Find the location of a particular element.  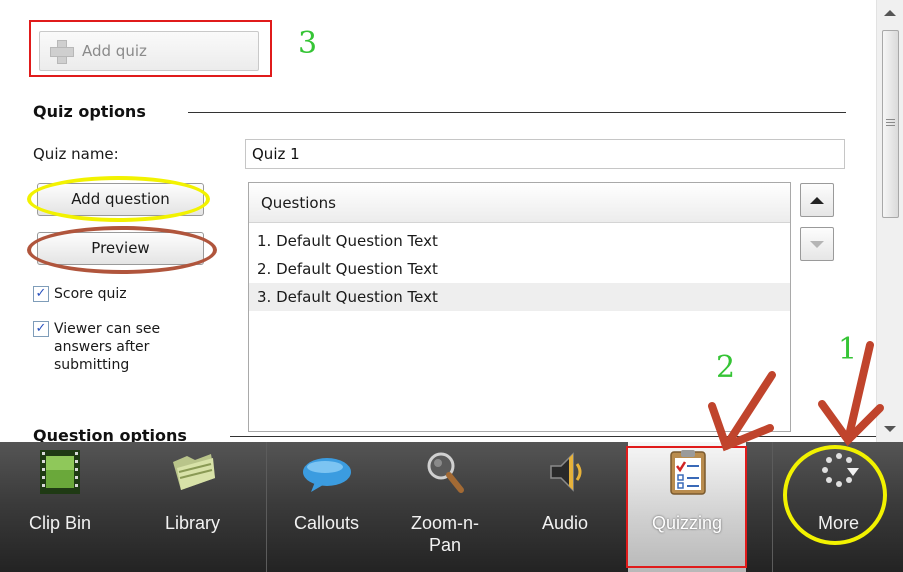

tab-audio: Audio is located at coordinates (565, 507).